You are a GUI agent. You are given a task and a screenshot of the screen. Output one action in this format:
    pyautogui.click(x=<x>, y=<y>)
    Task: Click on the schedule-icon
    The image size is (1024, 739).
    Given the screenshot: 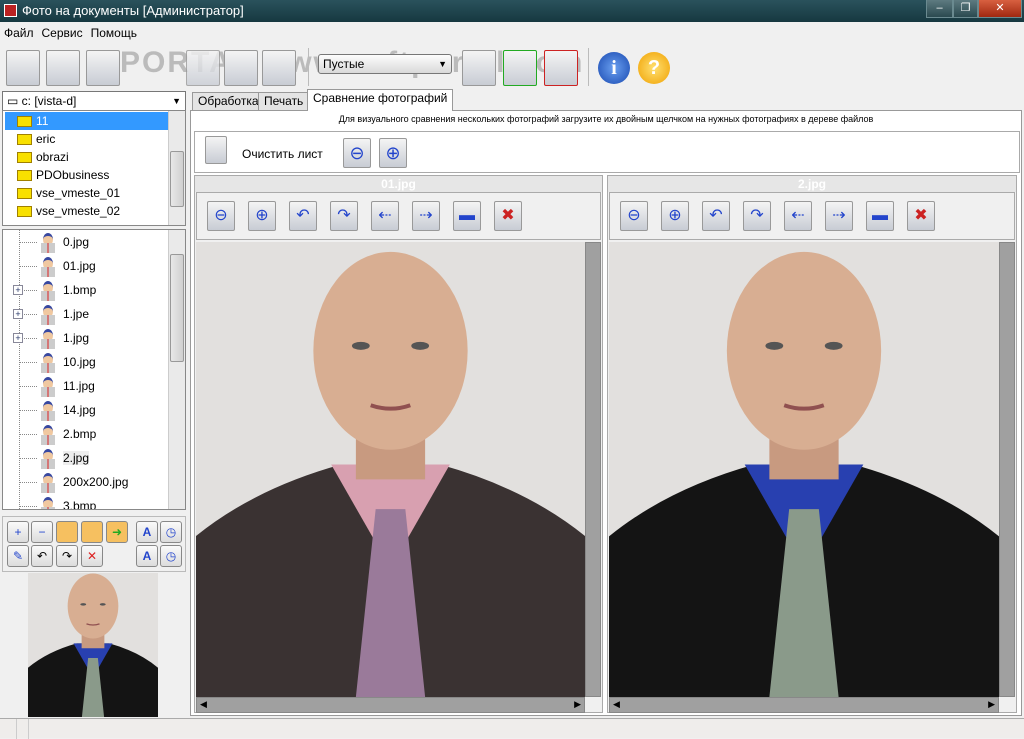 What is the action you would take?
    pyautogui.click(x=279, y=68)
    